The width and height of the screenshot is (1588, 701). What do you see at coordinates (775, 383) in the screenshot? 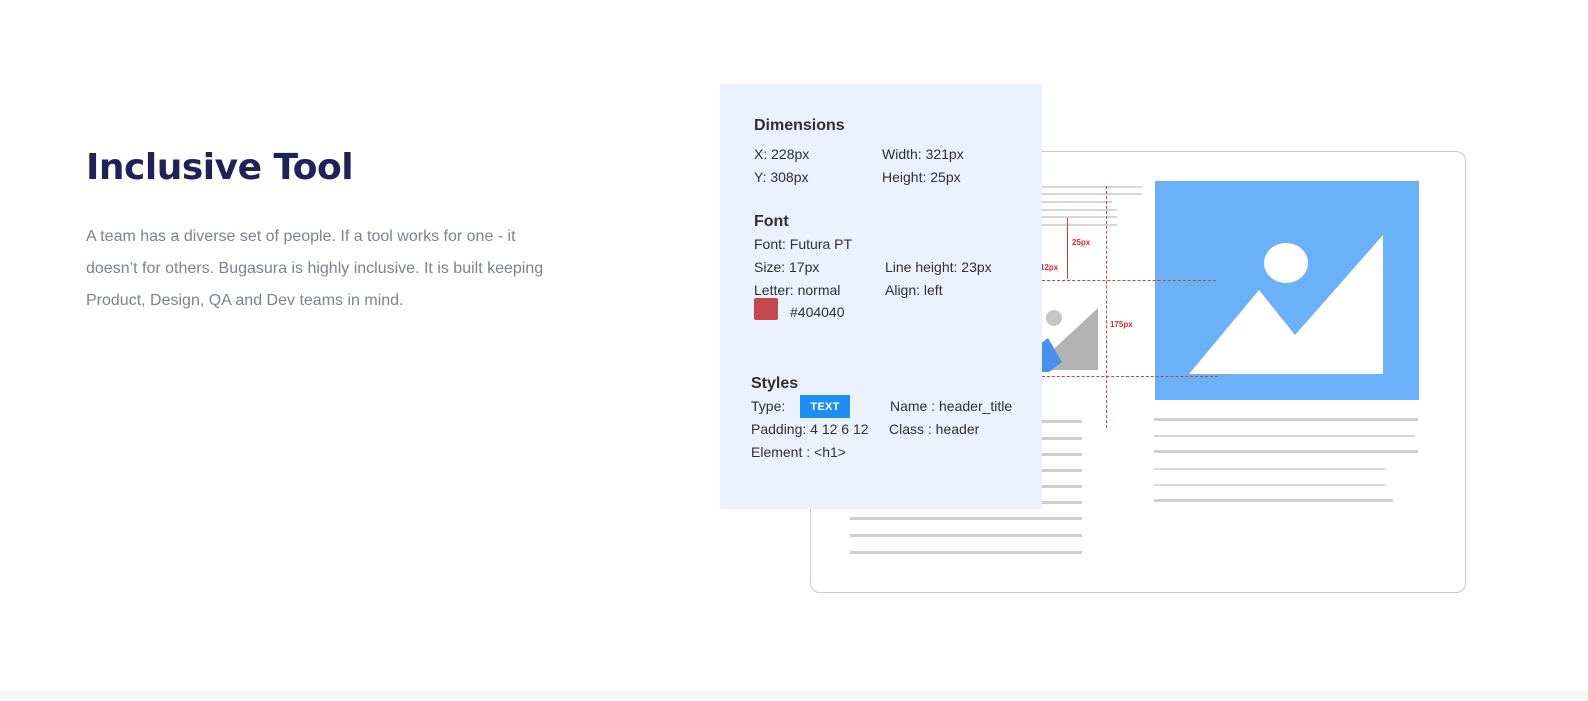
I see `styles-heading: Styles` at bounding box center [775, 383].